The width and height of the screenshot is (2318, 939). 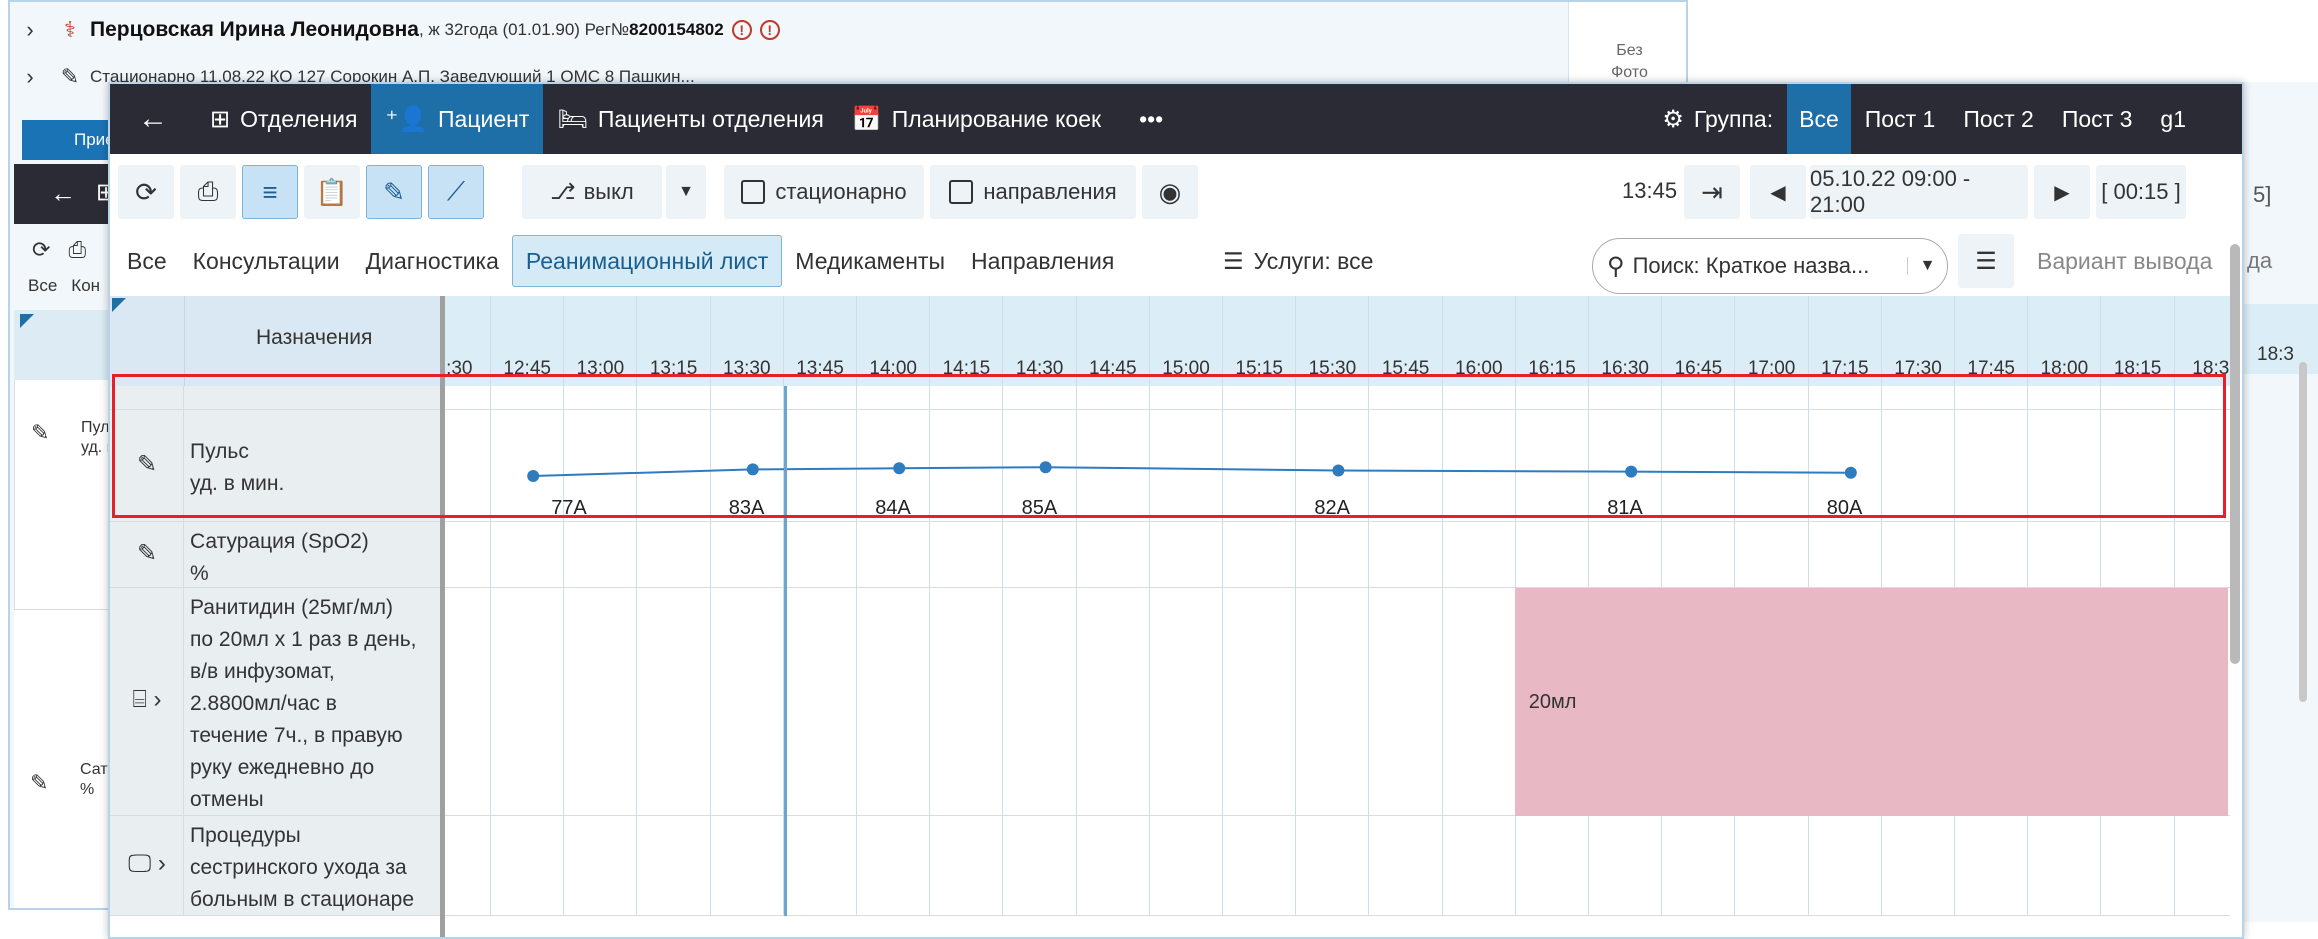 I want to click on switch-dropdown: ⎇ выкл, so click(x=592, y=192).